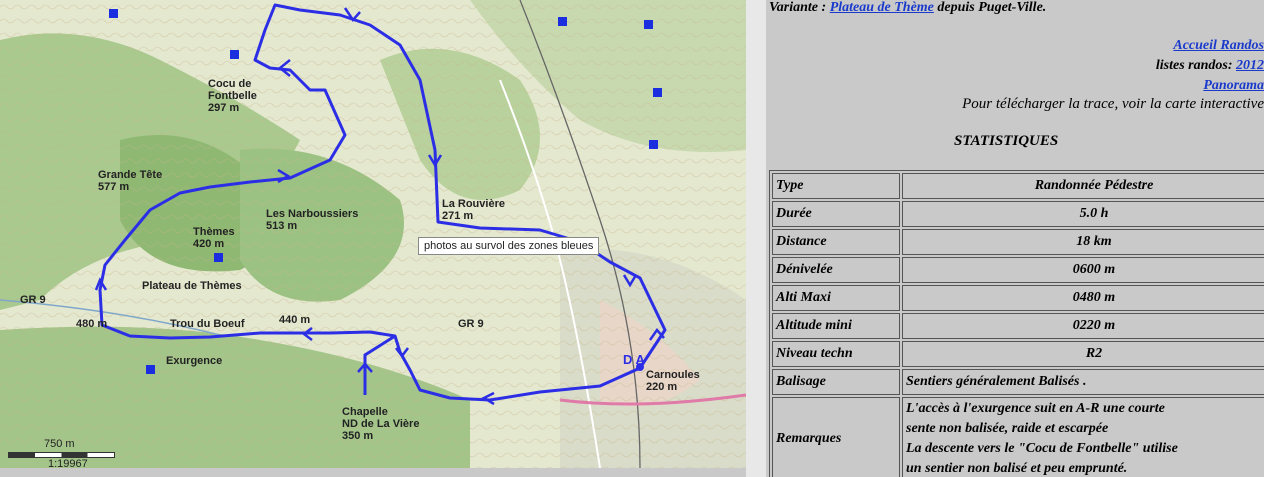 This screenshot has width=1264, height=477. I want to click on stats-row: Balisage Sentiers généralement Balisés ., so click(1018, 382).